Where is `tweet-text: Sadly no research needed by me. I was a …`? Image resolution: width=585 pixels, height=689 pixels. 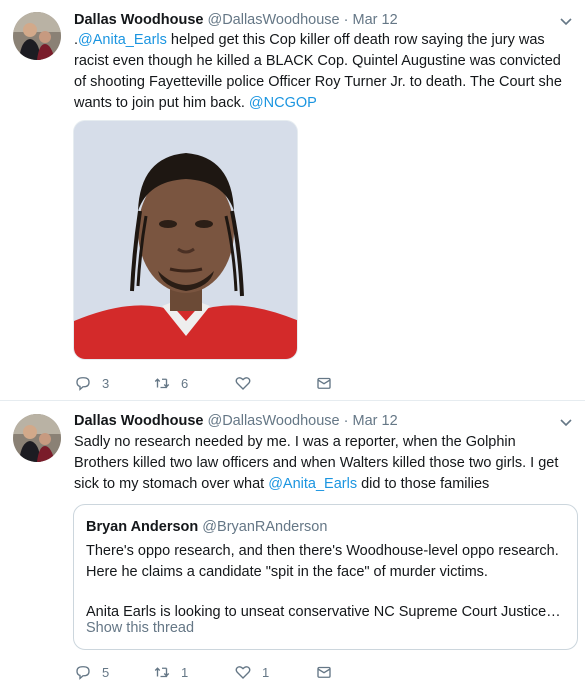 tweet-text: Sadly no research needed by me. I was a … is located at coordinates (324, 463).